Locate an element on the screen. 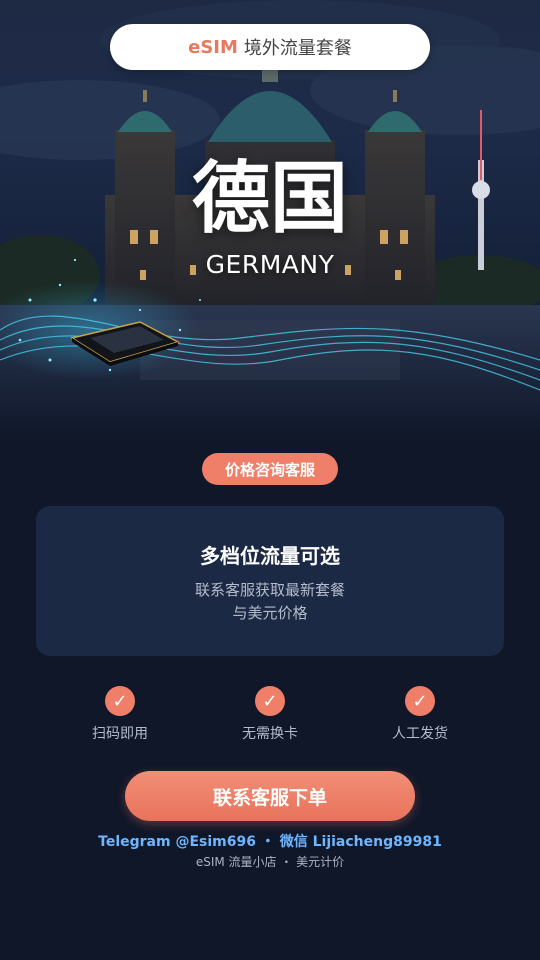 The image size is (540, 960). feature-label: 人工发货 is located at coordinates (420, 734).